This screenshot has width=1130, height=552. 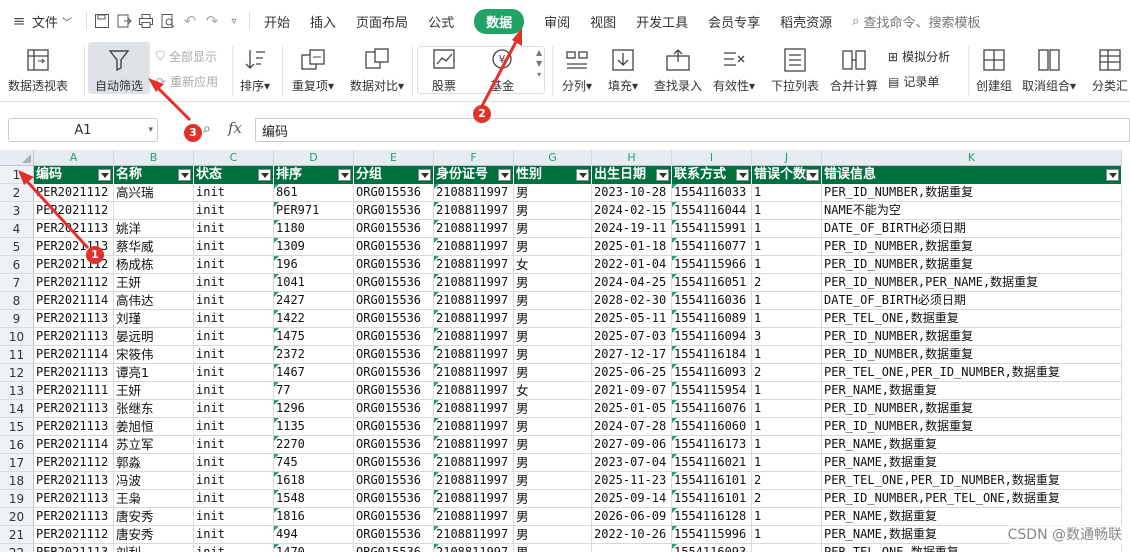 I want to click on stock-button: 股票, so click(x=444, y=69).